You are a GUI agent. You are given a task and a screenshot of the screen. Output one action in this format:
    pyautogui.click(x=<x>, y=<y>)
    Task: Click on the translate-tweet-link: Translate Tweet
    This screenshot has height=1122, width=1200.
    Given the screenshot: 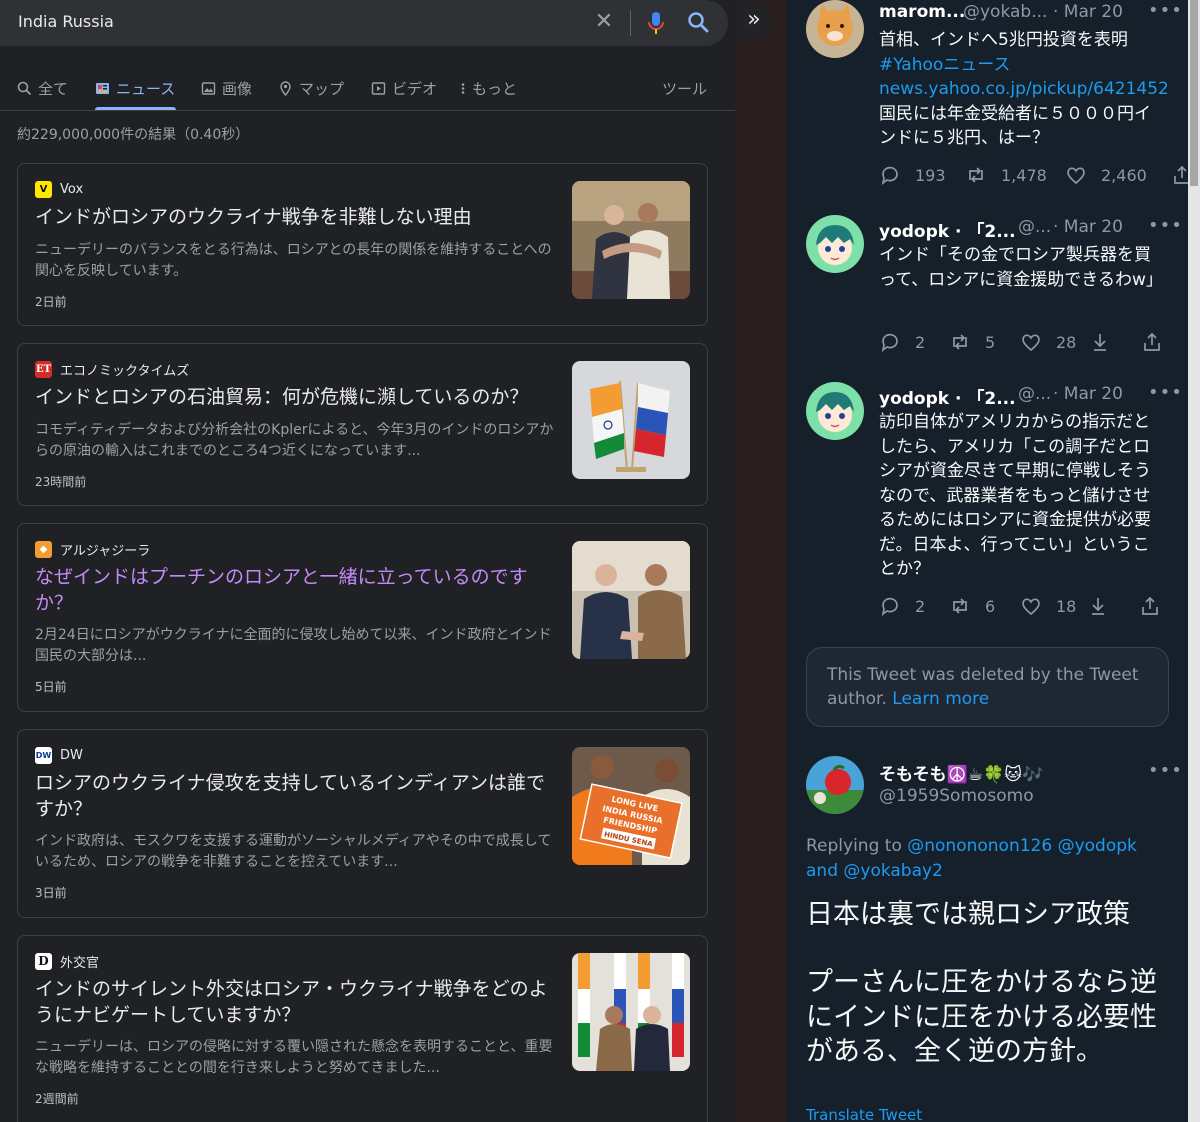 What is the action you would take?
    pyautogui.click(x=864, y=1114)
    